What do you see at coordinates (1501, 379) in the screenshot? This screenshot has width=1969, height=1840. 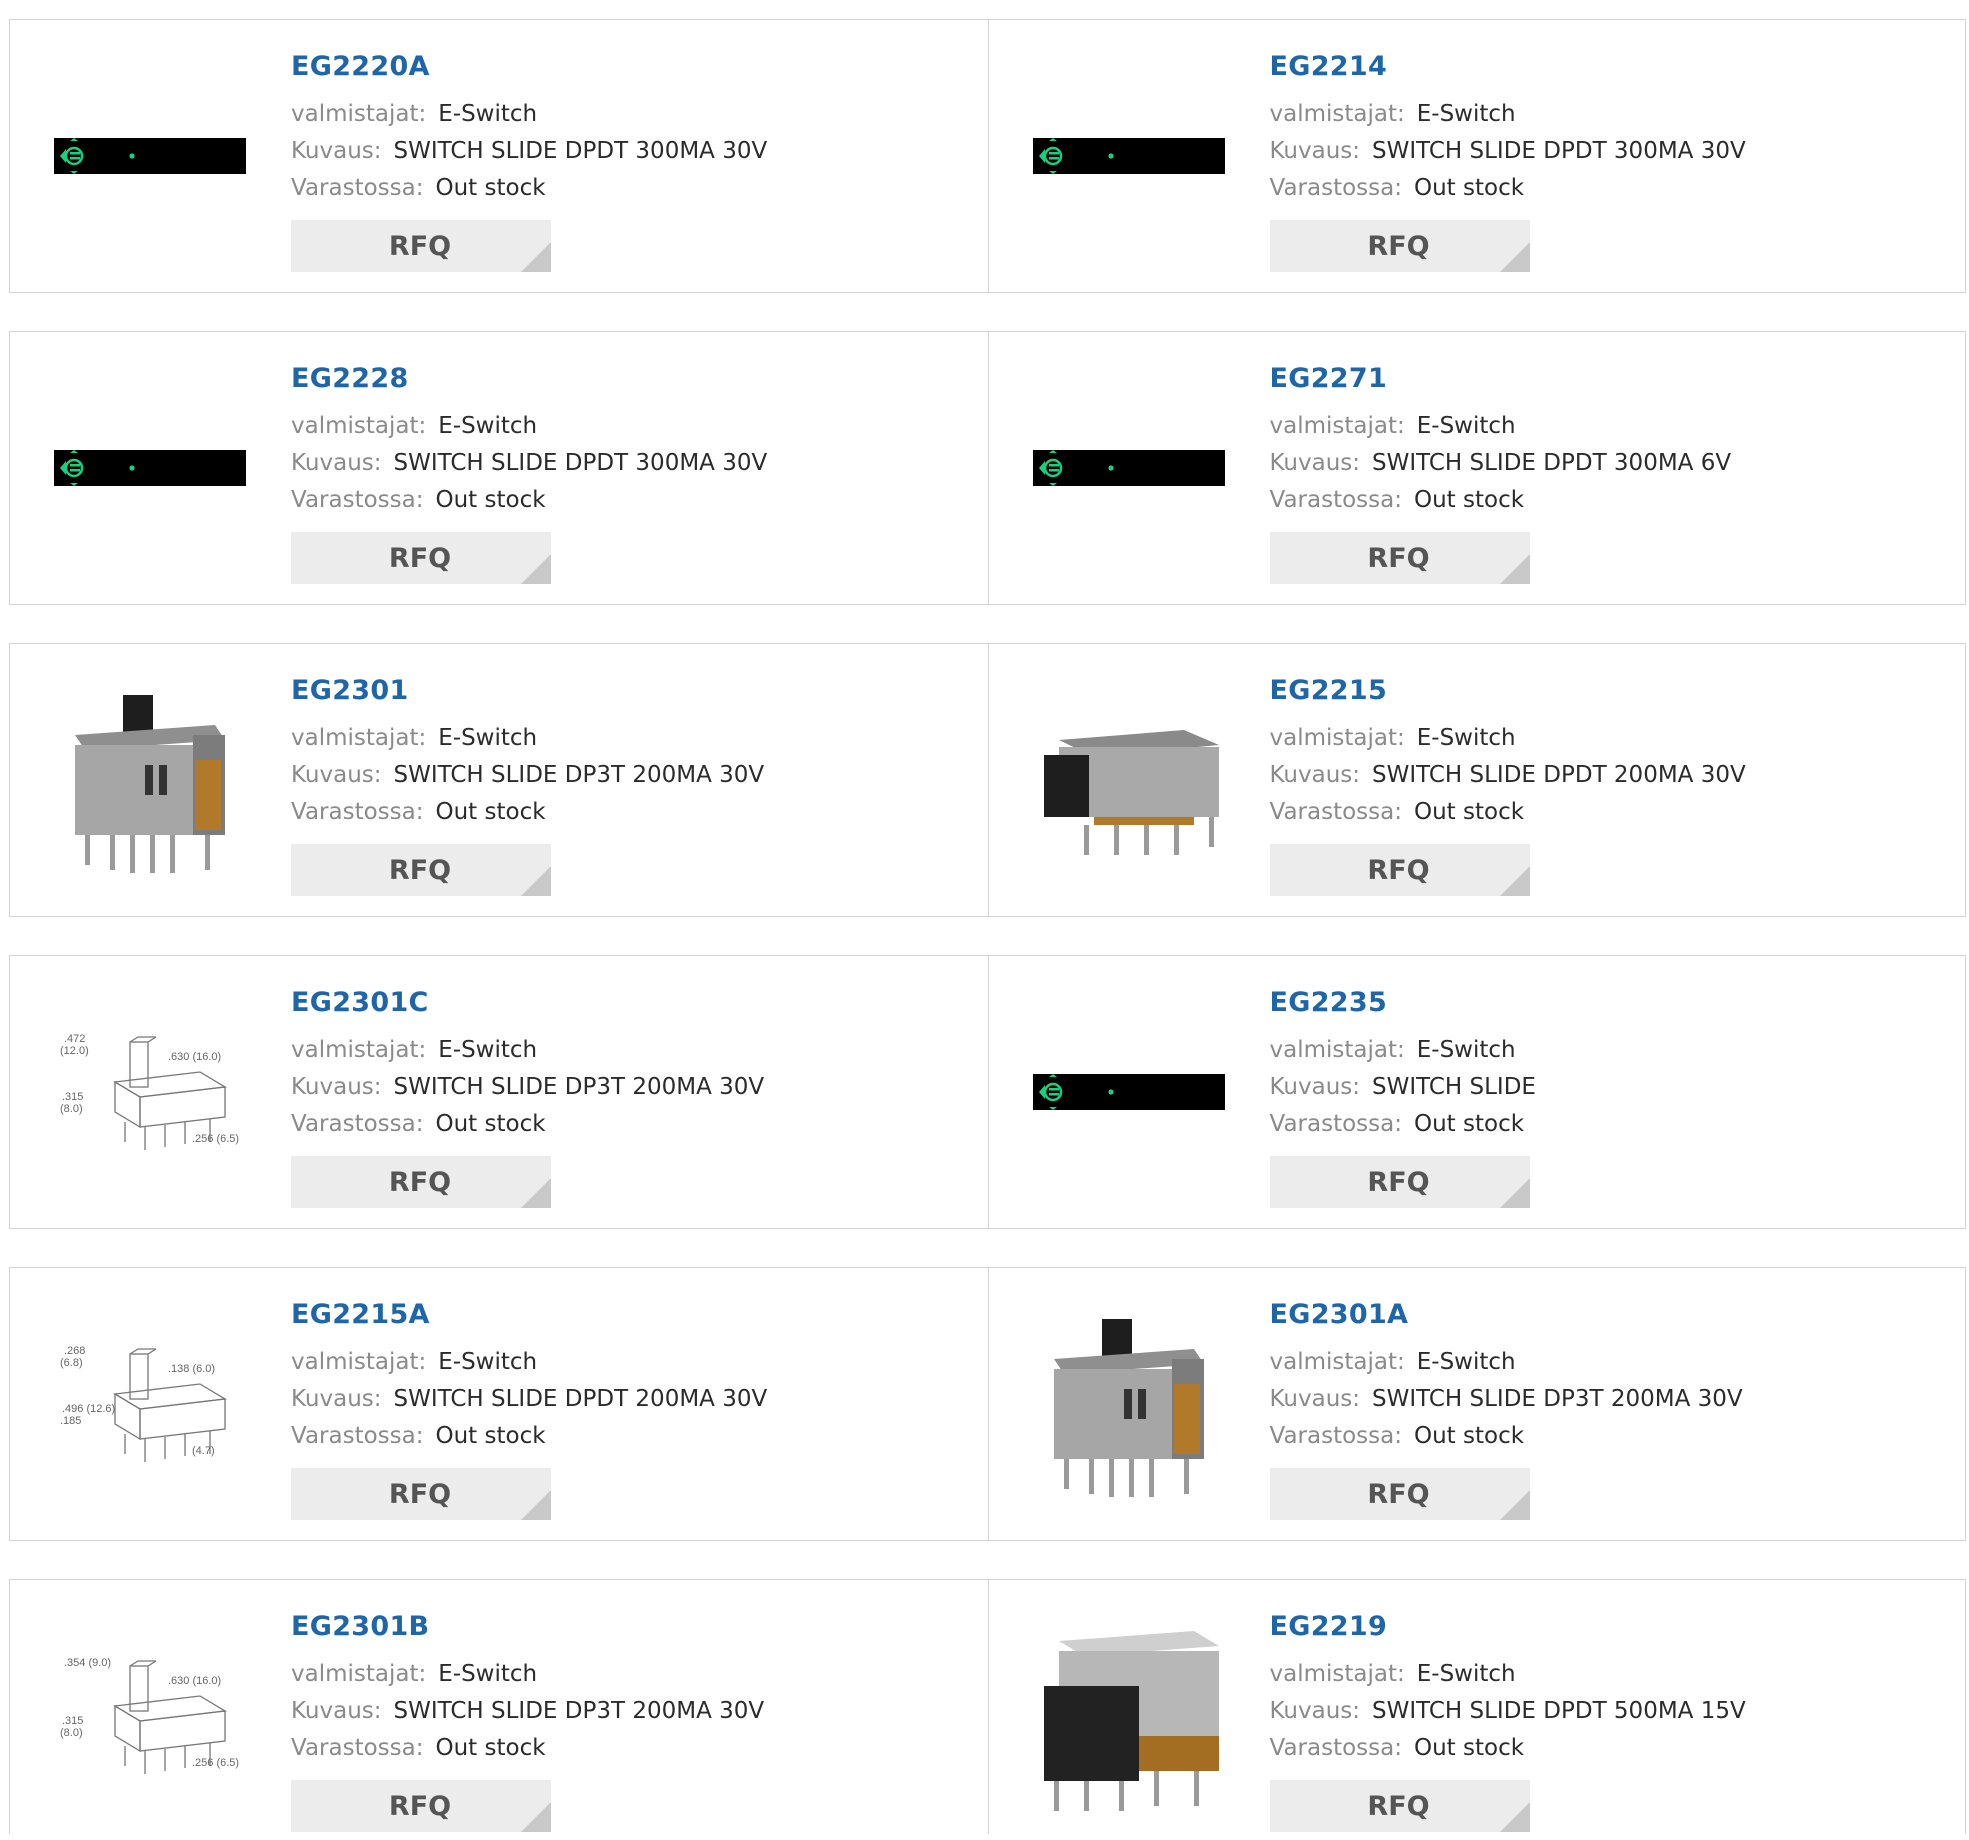 I see `part-number-link: EG2271` at bounding box center [1501, 379].